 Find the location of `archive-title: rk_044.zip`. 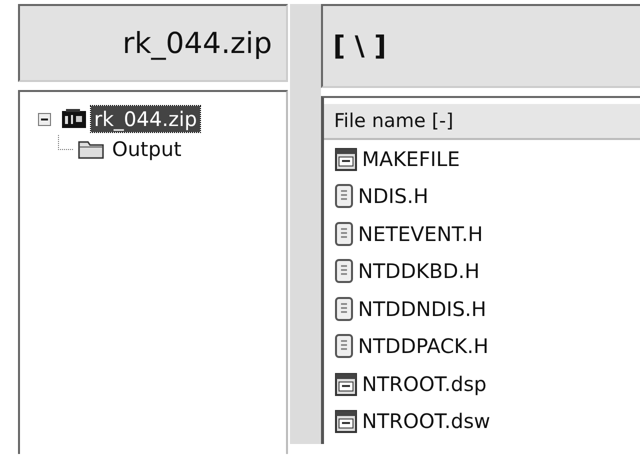

archive-title: rk_044.zip is located at coordinates (197, 43).